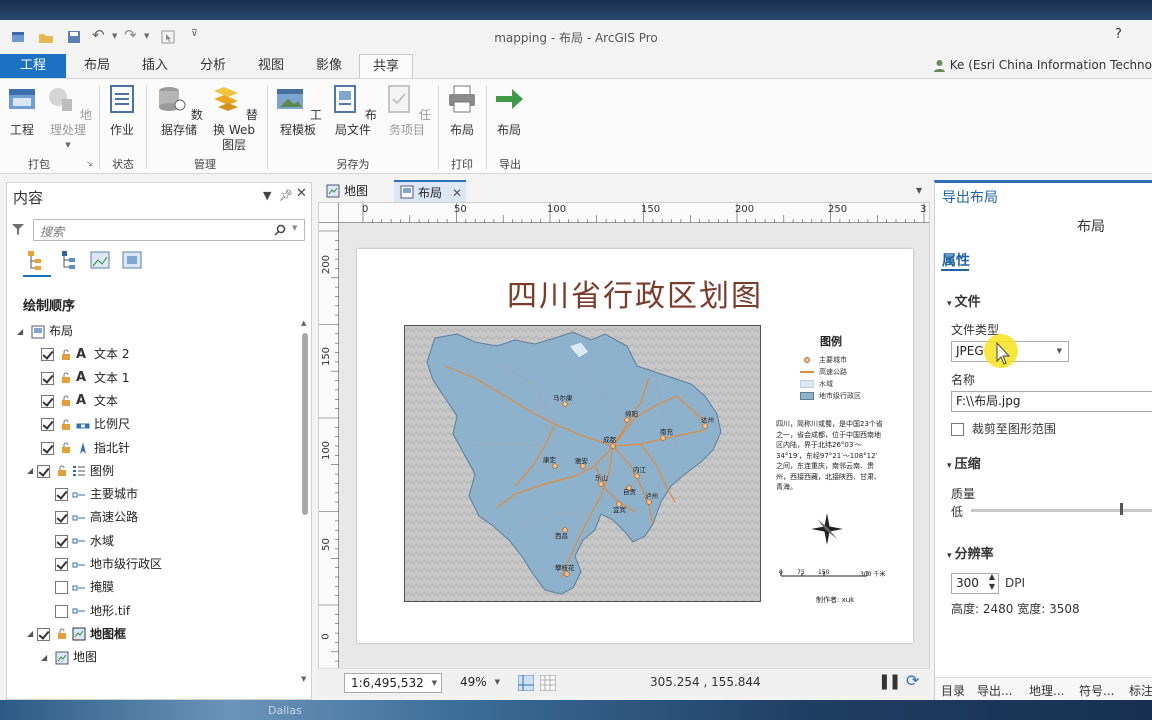 The height and width of the screenshot is (720, 1152). Describe the element at coordinates (79, 401) in the screenshot. I see `tree-row-text: A 文本` at that location.